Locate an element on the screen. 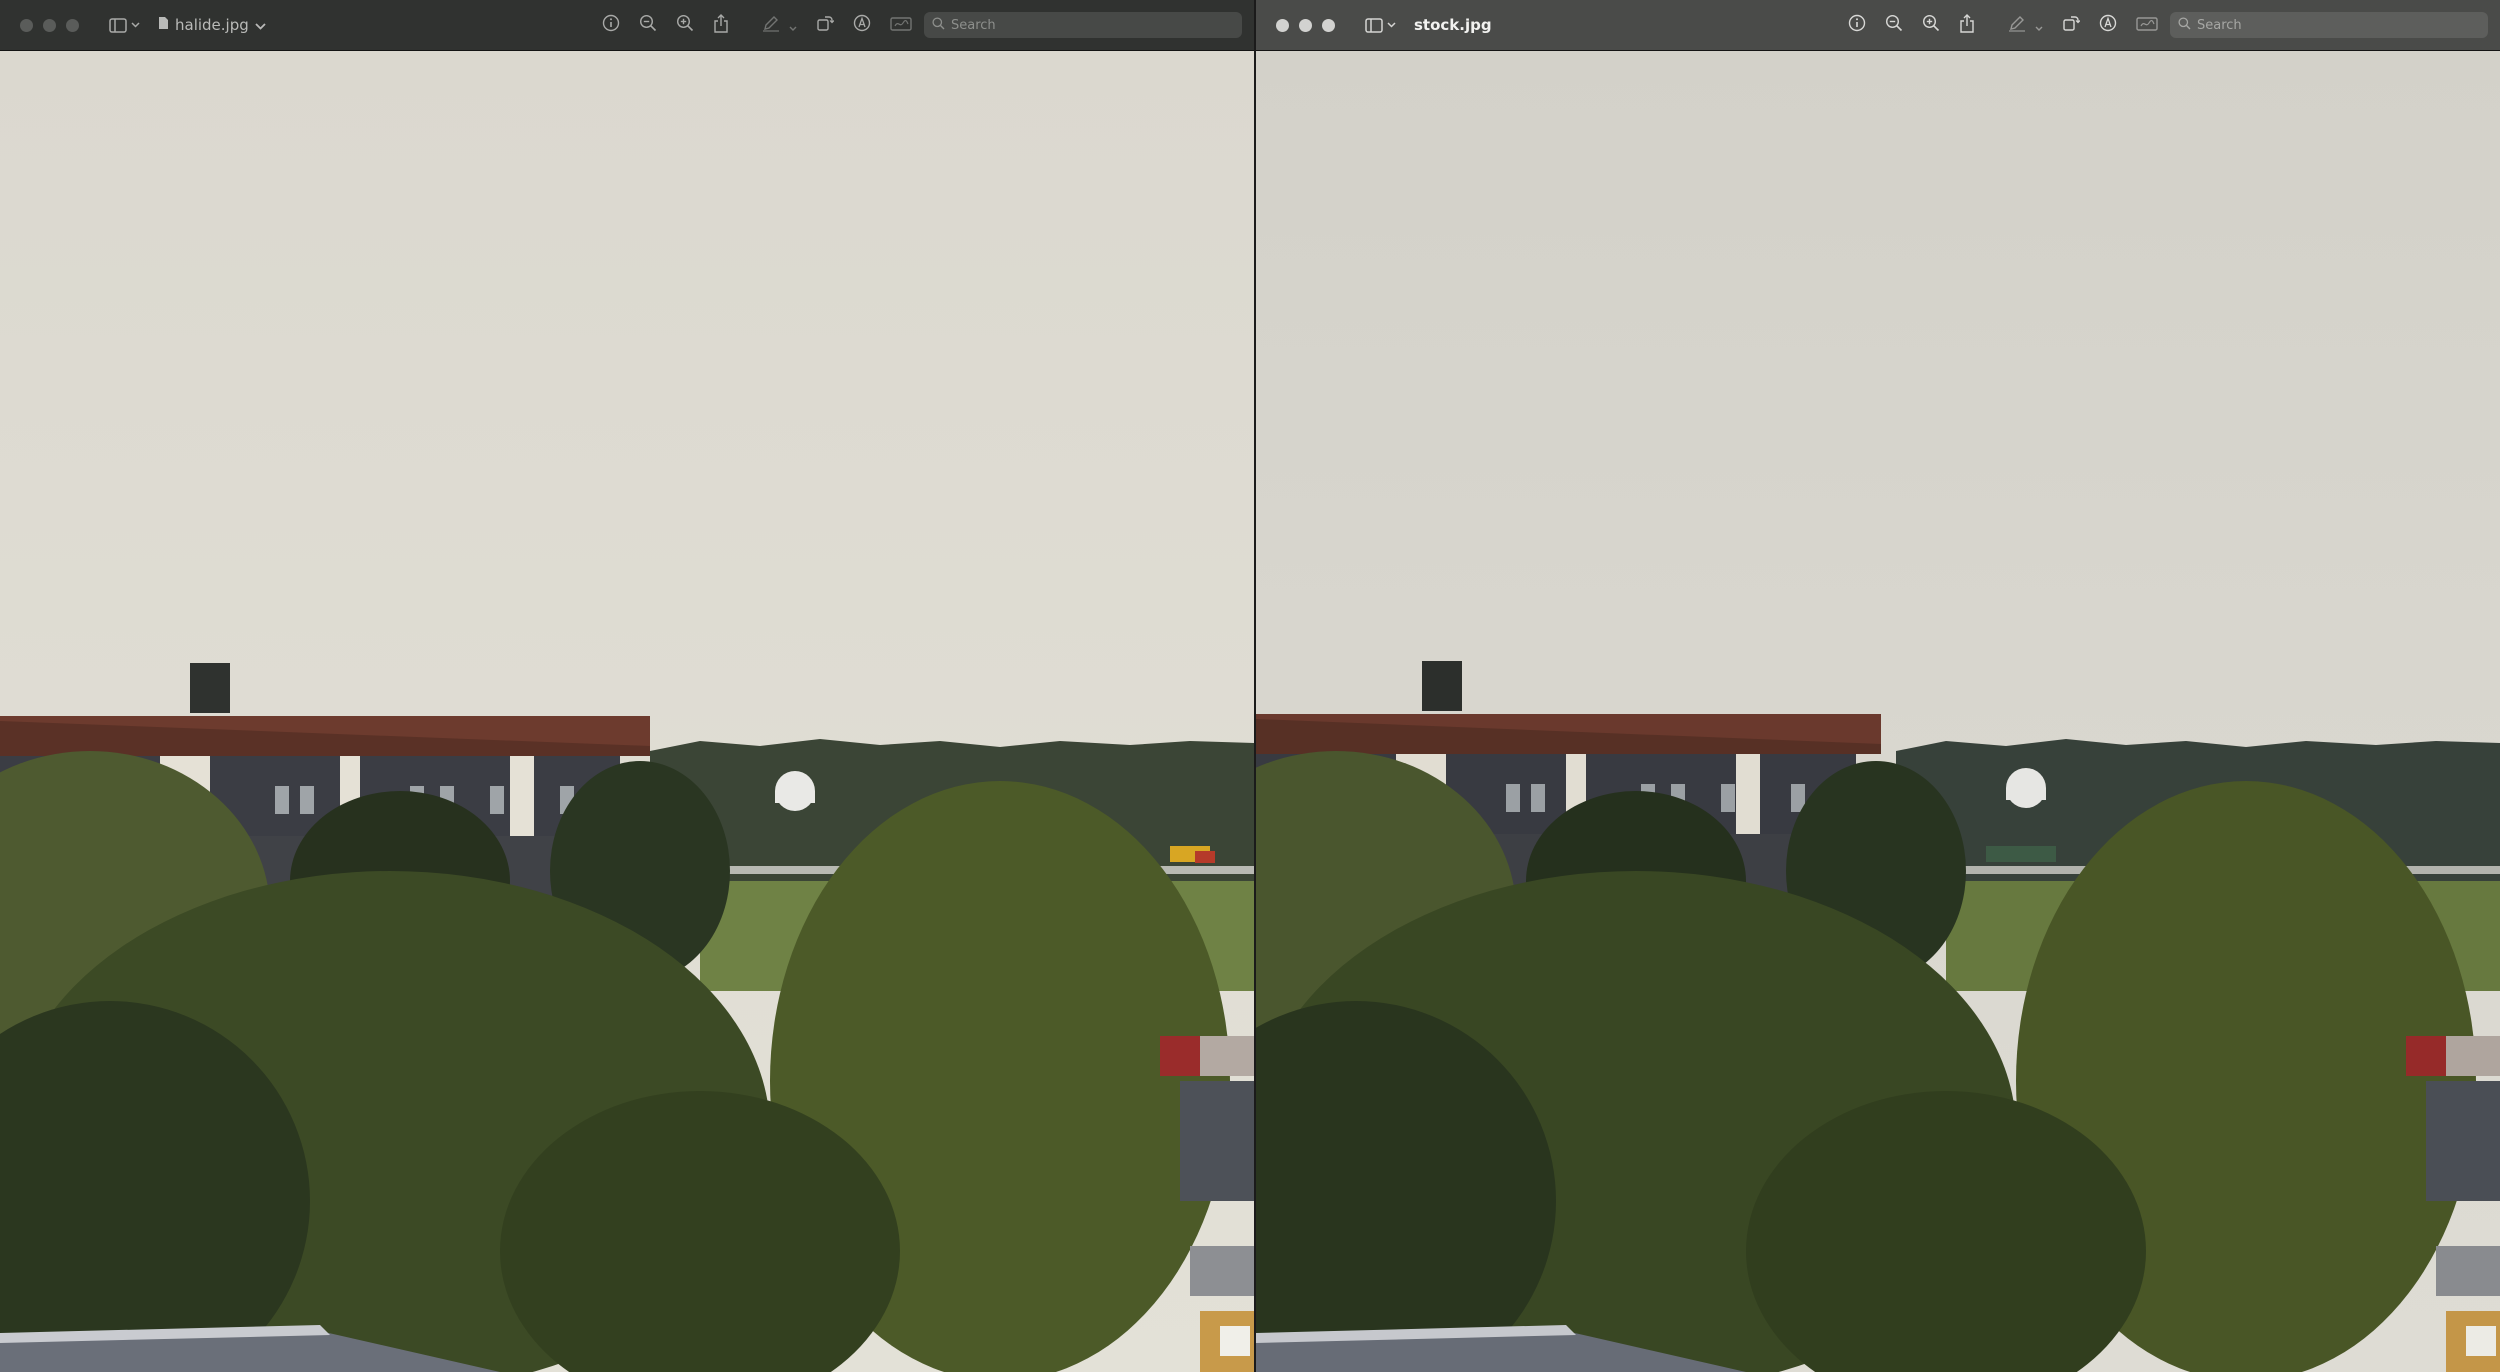  document-title: stock.jpg is located at coordinates (1453, 25).